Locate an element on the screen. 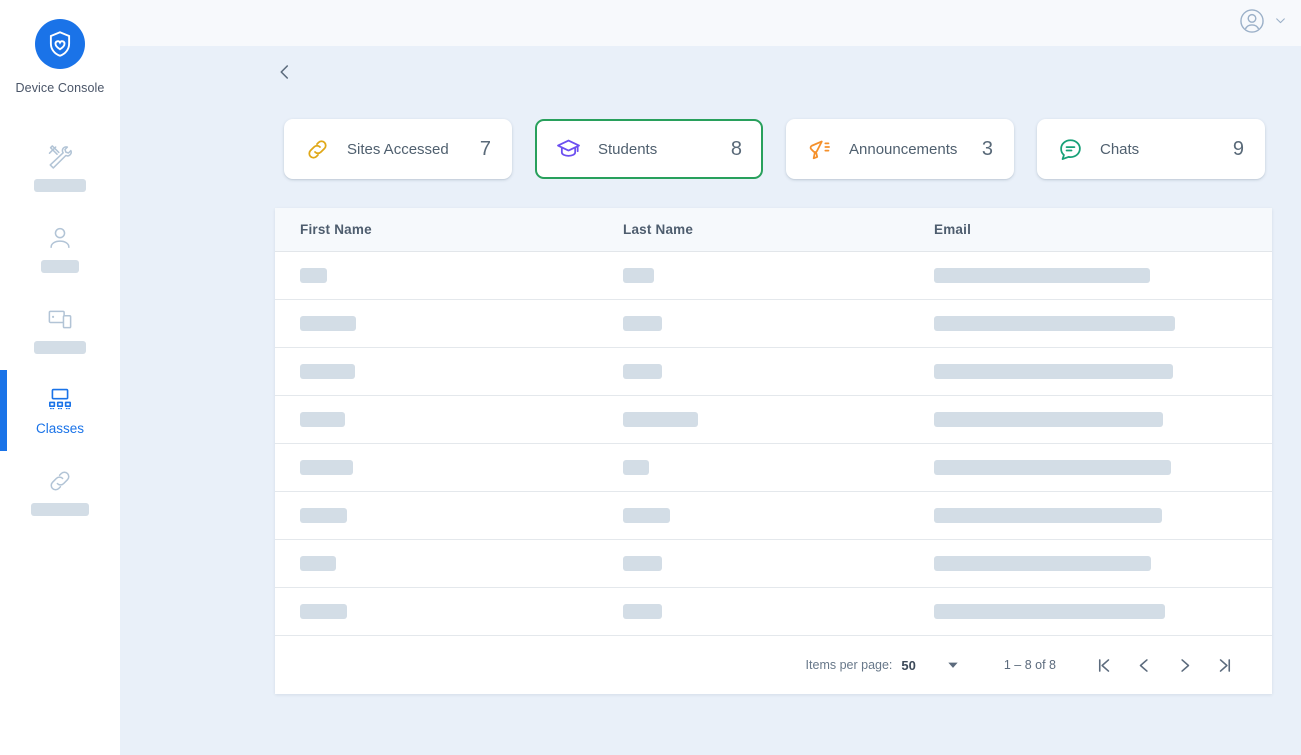  stat-count: 9 is located at coordinates (1238, 148).